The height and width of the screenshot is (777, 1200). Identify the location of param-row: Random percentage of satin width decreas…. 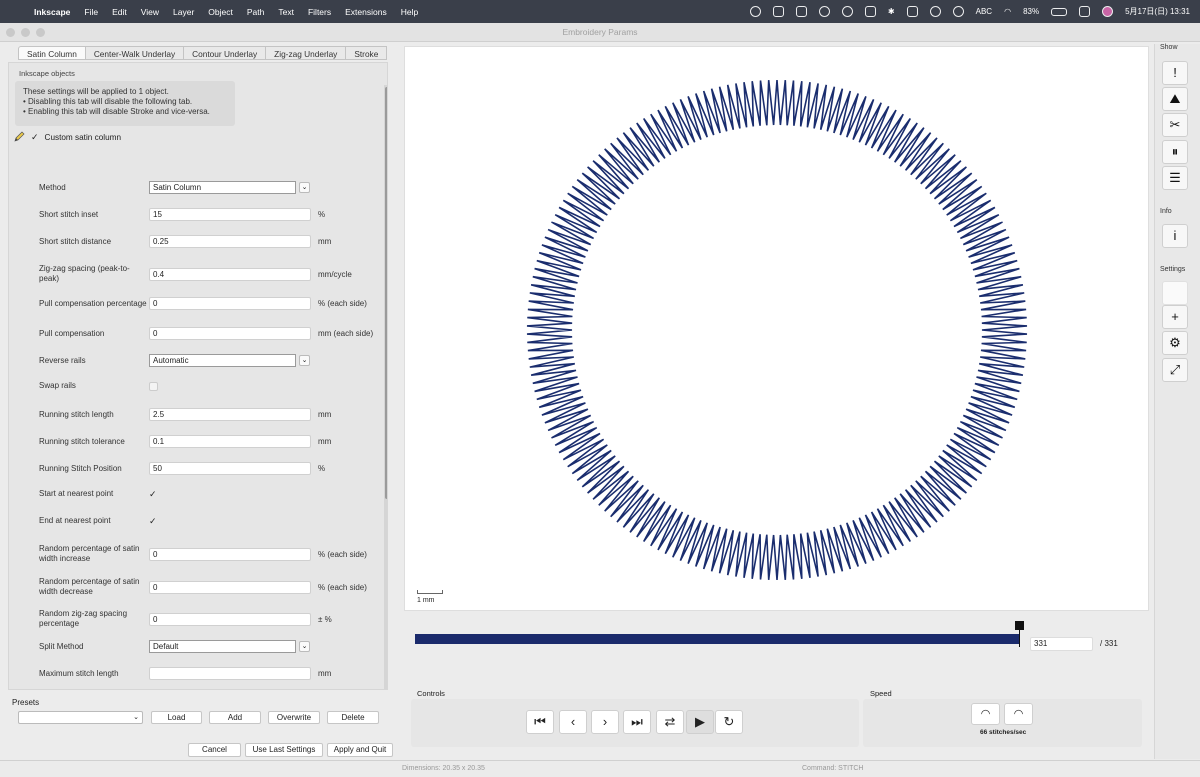
(212, 587).